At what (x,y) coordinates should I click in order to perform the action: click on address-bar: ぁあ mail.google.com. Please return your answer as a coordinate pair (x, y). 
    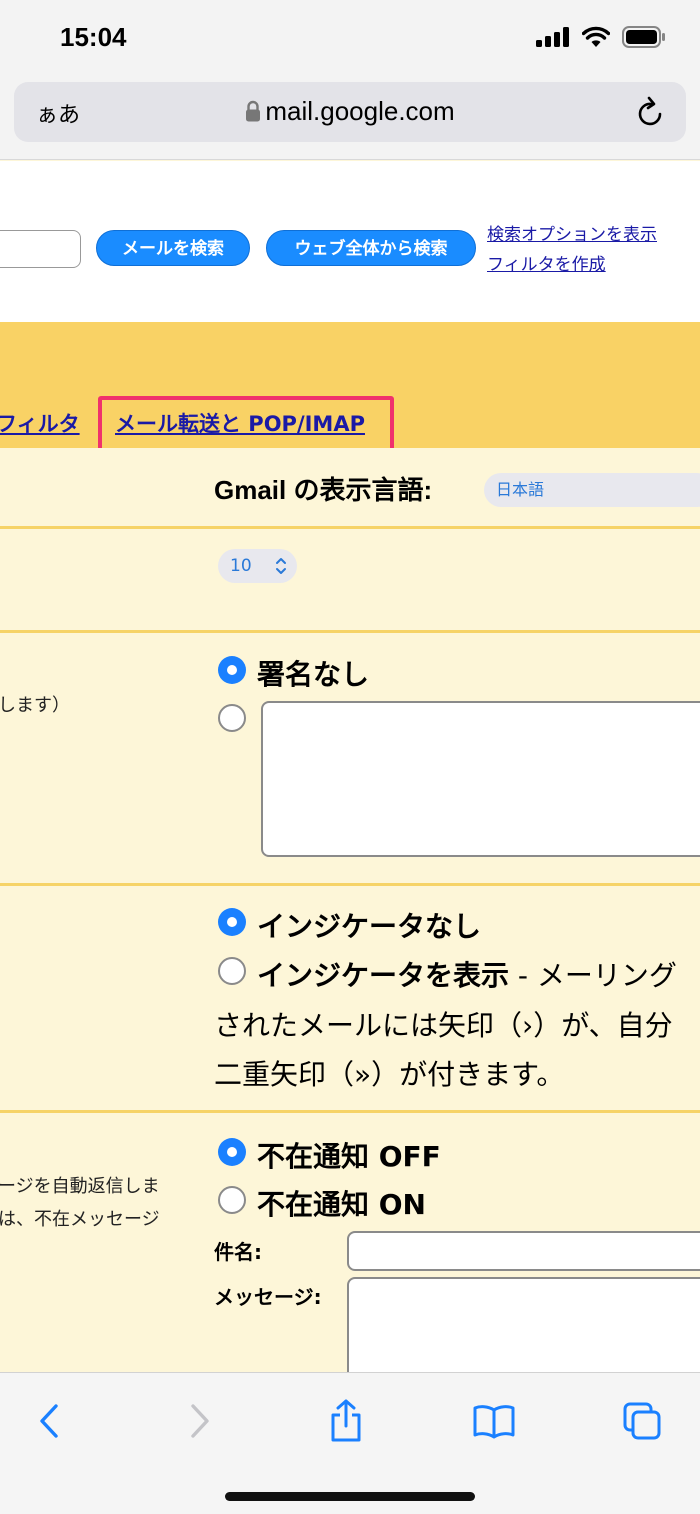
    Looking at the image, I should click on (350, 112).